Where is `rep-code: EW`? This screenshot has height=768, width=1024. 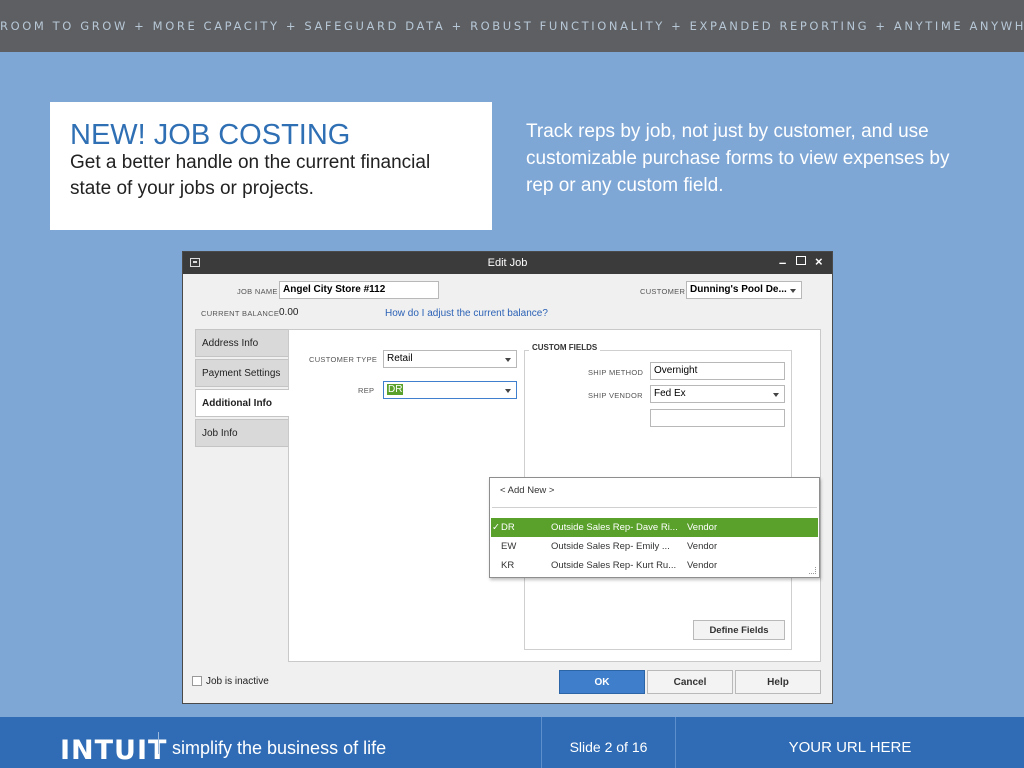
rep-code: EW is located at coordinates (509, 546).